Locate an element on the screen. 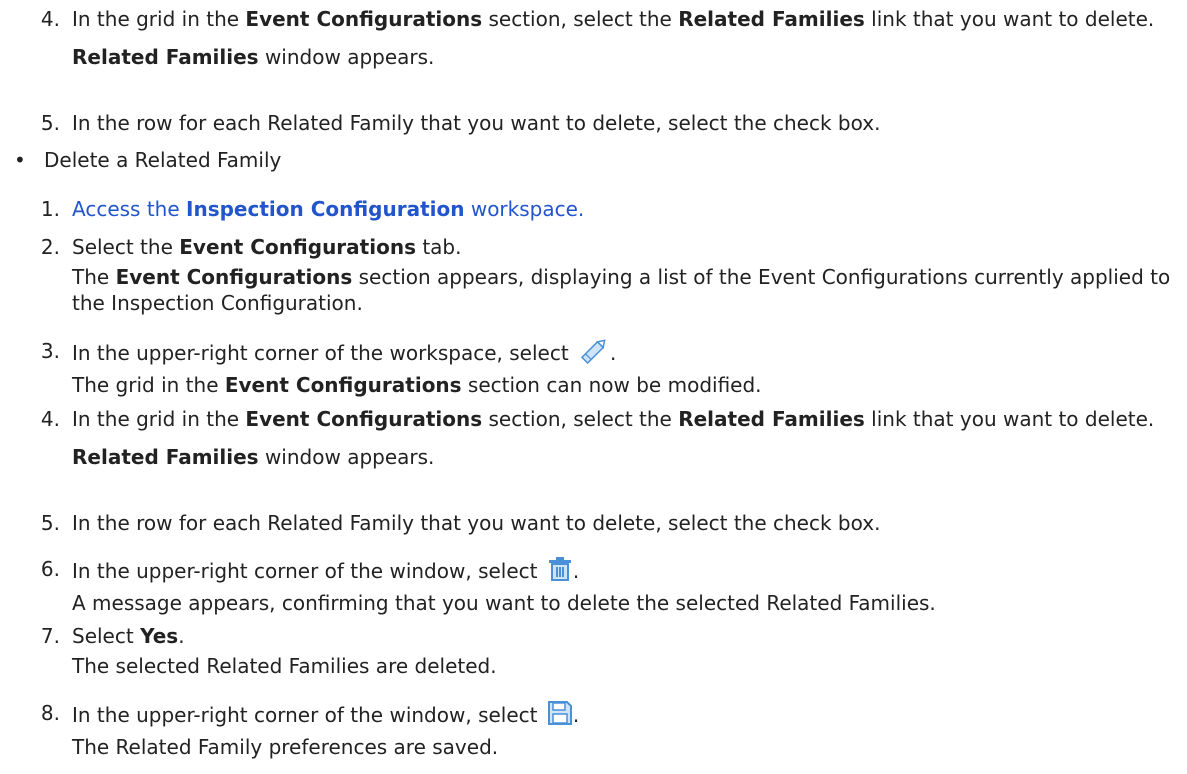 The height and width of the screenshot is (774, 1187). trash-icon is located at coordinates (560, 572).